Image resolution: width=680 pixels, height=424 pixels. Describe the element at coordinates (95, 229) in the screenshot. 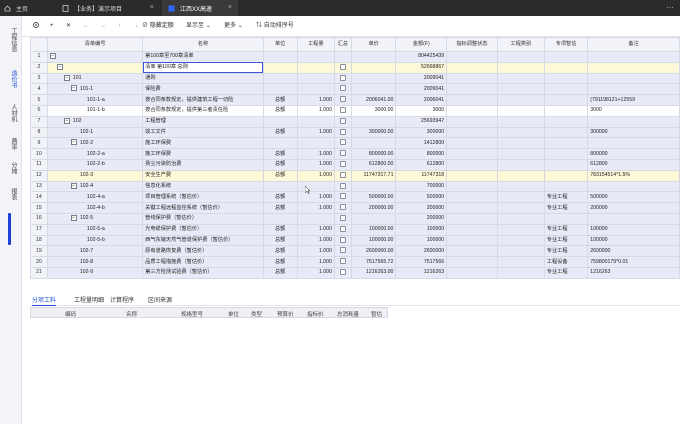

I see `code-cell: 102-5-a` at that location.